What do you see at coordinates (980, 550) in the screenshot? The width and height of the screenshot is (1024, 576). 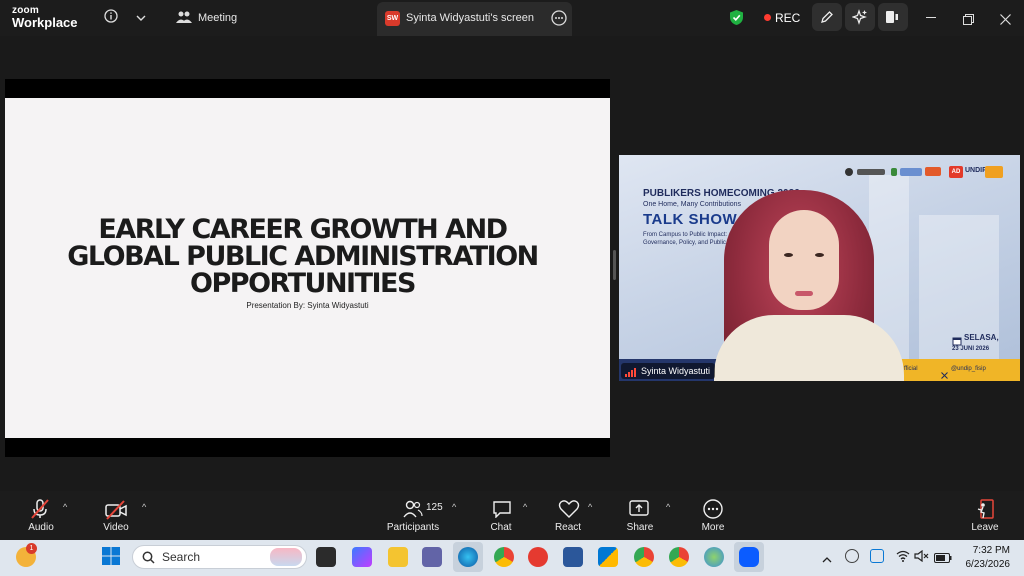 I see `clock-time: 7:32 PM` at bounding box center [980, 550].